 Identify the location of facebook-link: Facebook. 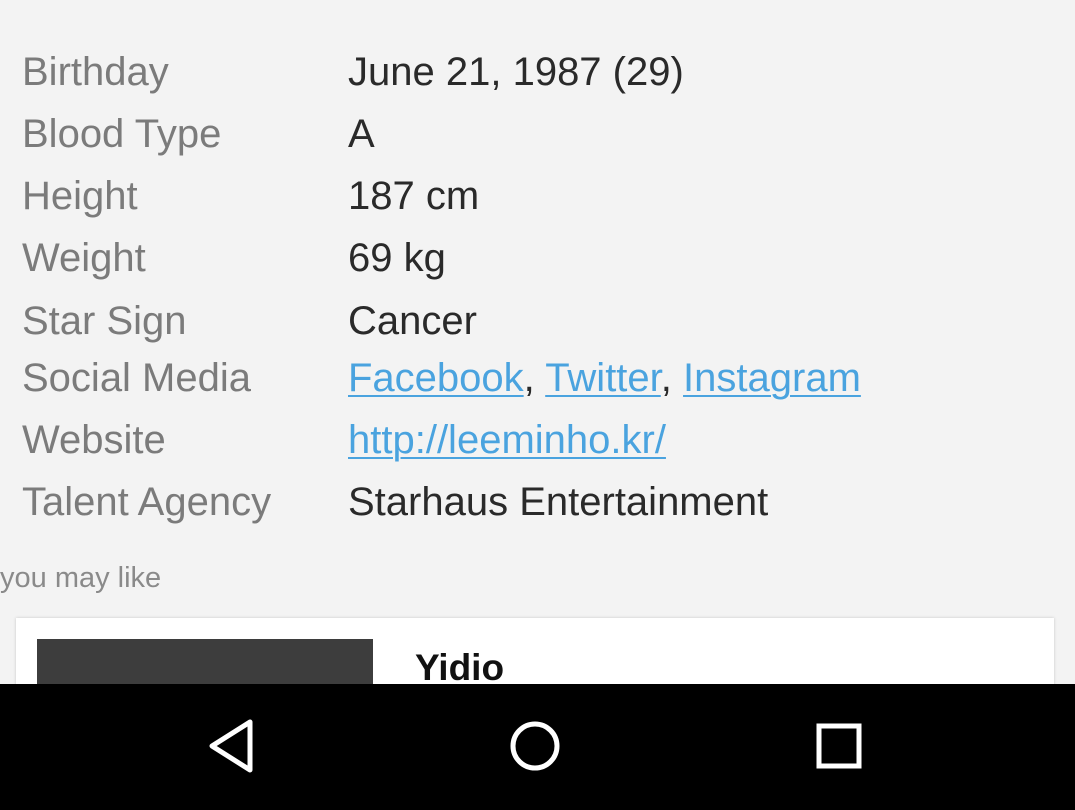
(436, 378).